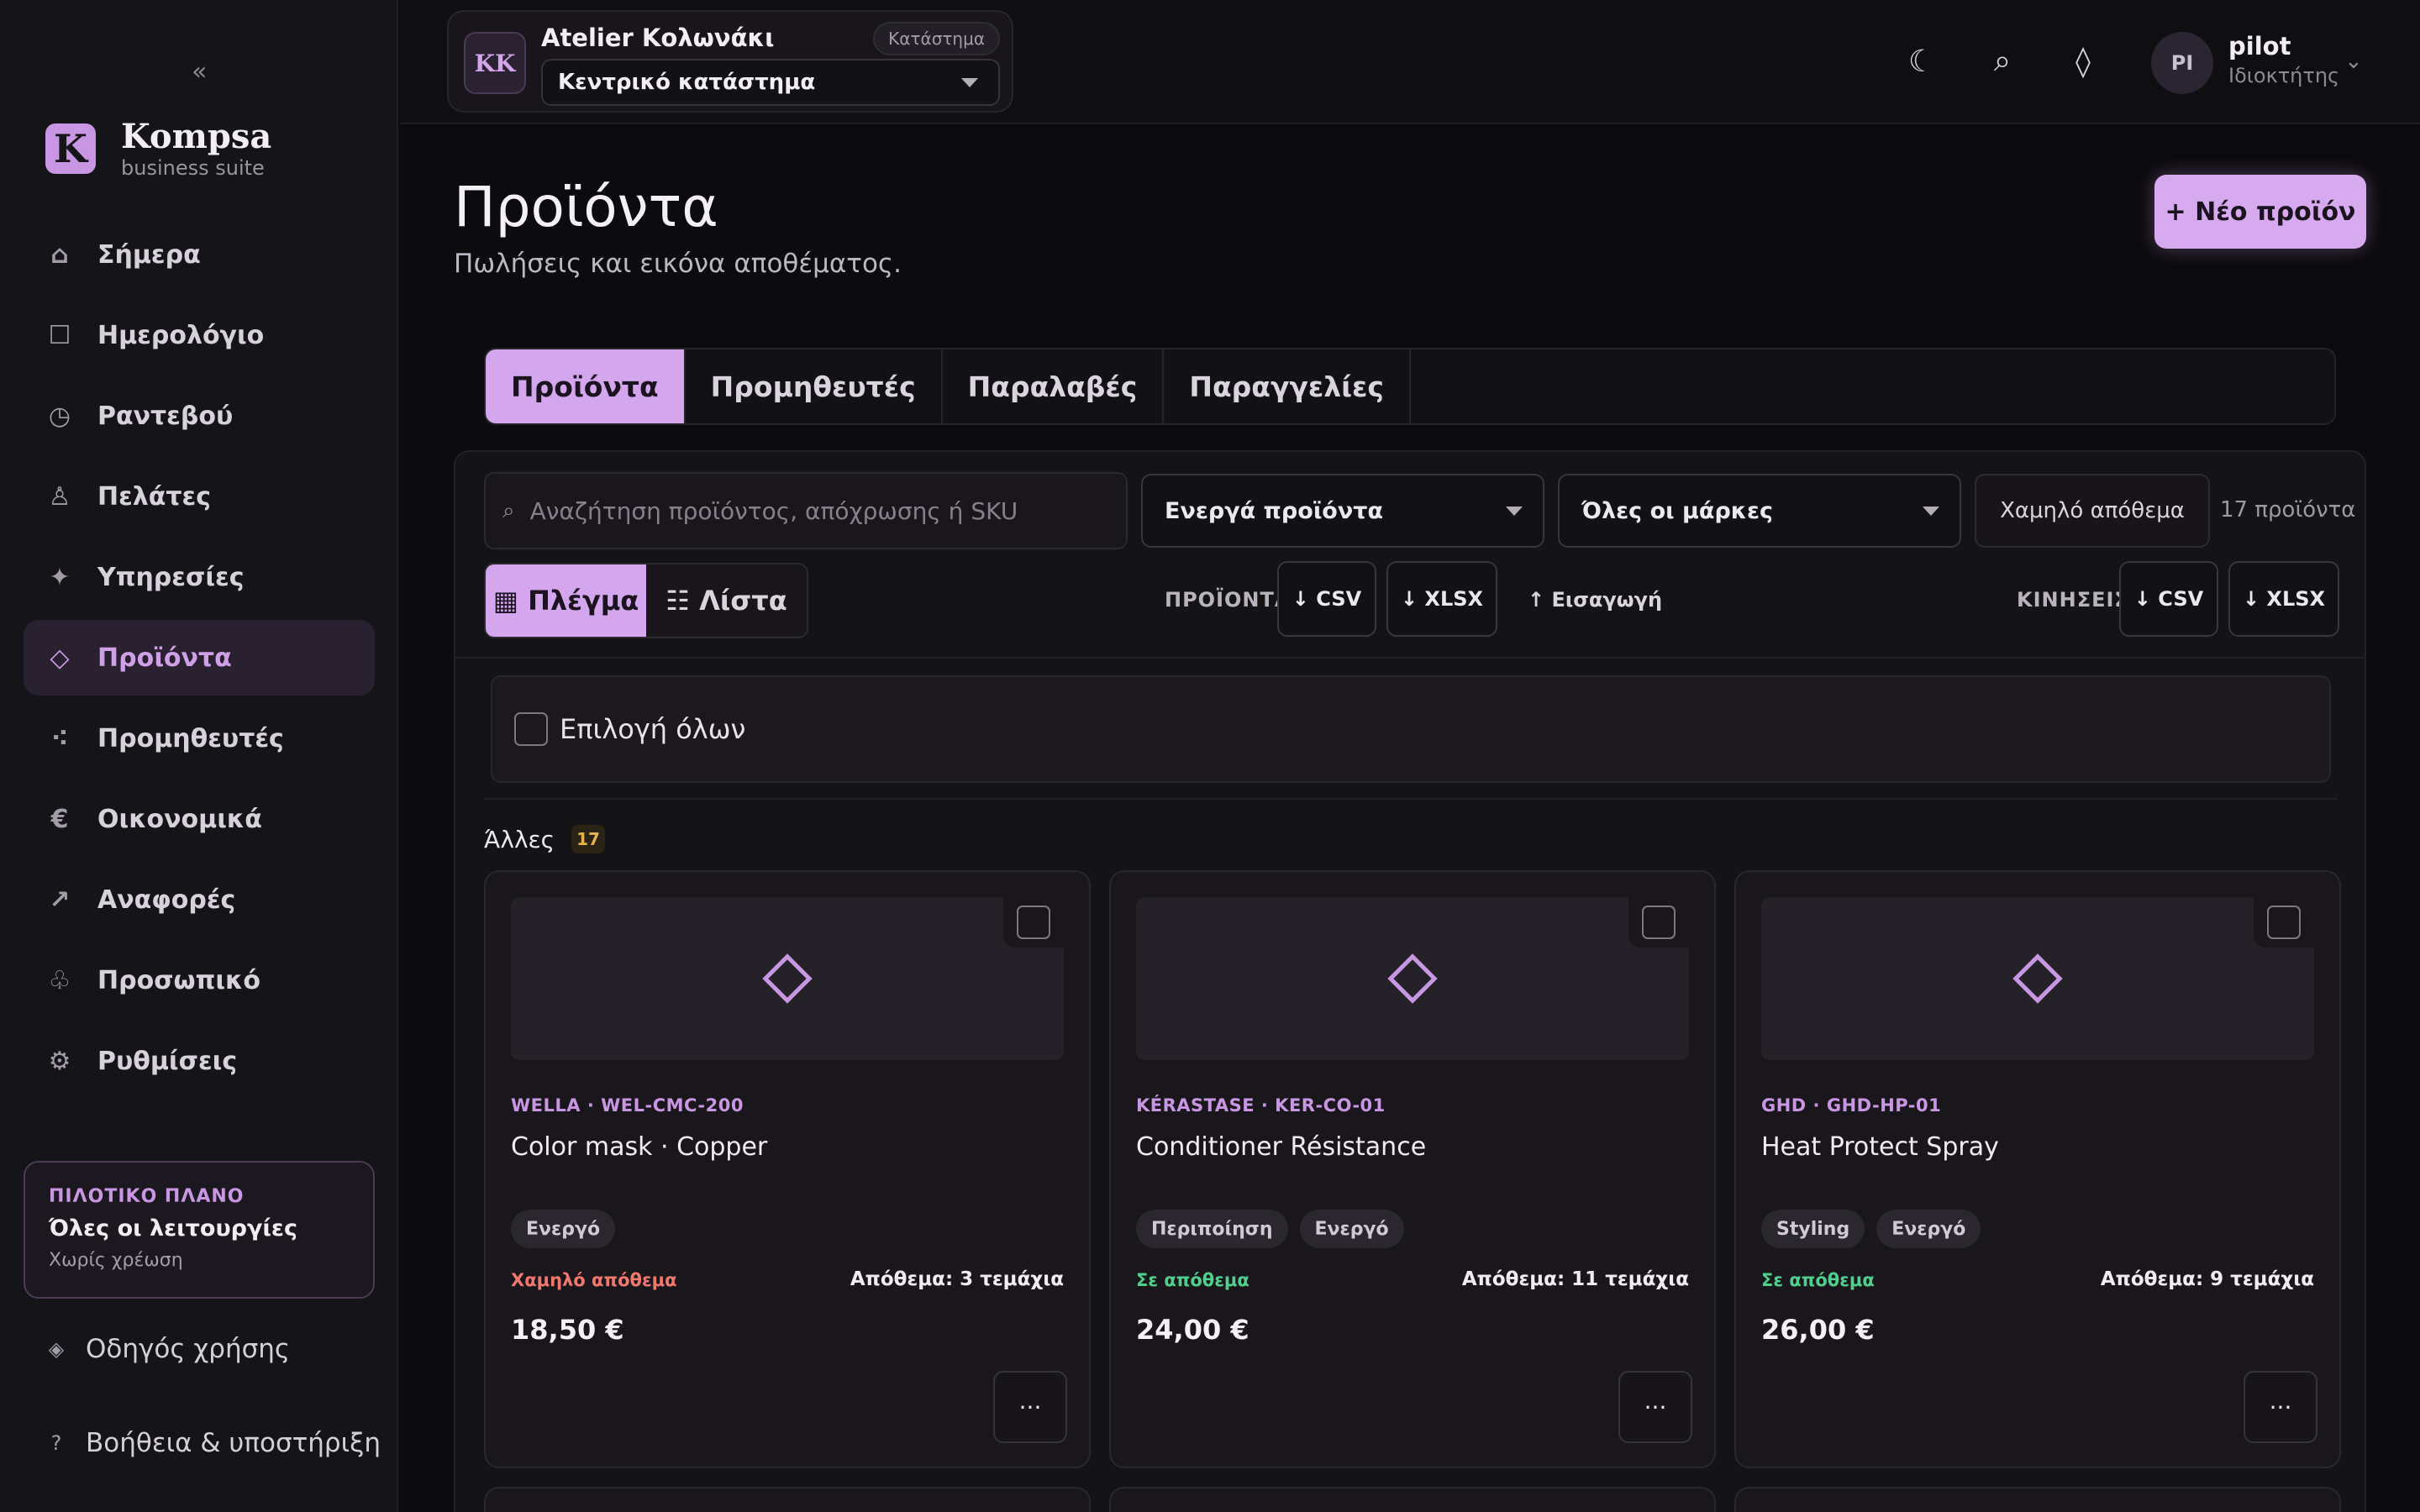 This screenshot has width=2420, height=1512. What do you see at coordinates (193, 168) in the screenshot?
I see `brand-subtitle: business suite` at bounding box center [193, 168].